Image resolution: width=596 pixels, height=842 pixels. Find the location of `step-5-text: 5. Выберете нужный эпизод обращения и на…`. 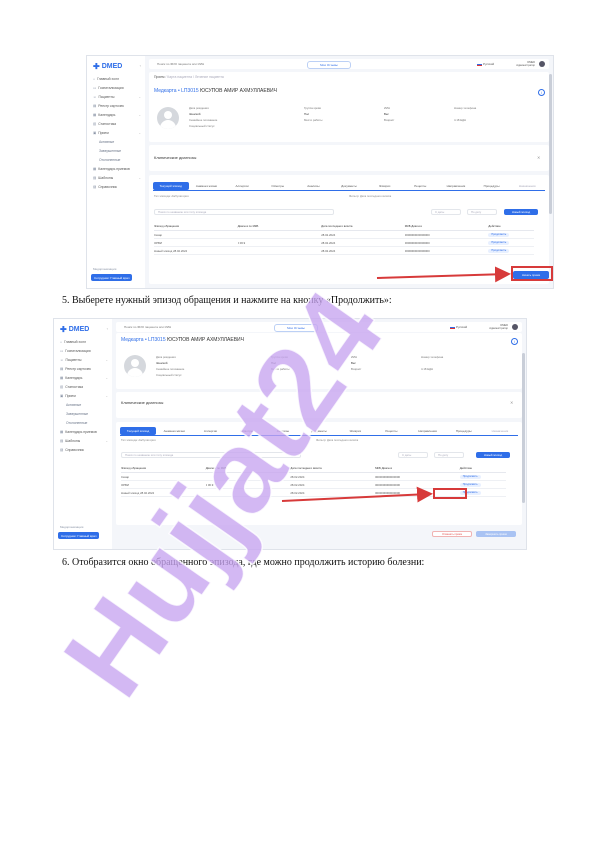

step-5-text: 5. Выберете нужный эпизод обращения и на… is located at coordinates (227, 300).